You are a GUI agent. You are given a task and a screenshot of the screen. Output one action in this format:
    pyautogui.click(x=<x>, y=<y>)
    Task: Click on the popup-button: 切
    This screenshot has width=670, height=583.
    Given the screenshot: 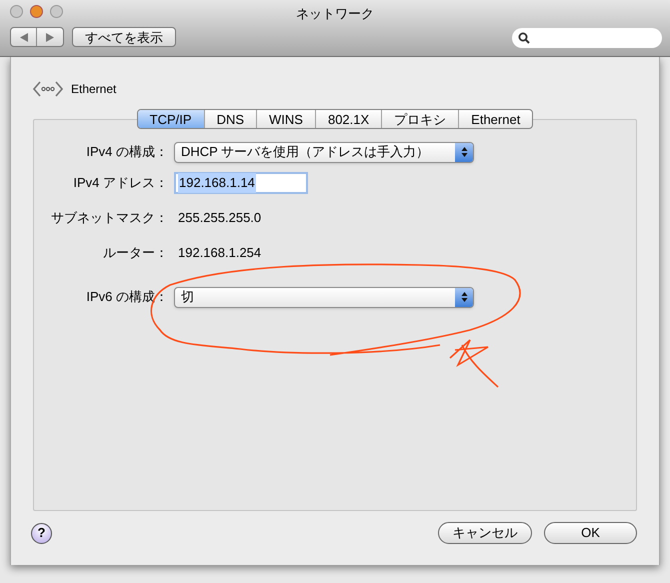 What is the action you would take?
    pyautogui.click(x=324, y=297)
    